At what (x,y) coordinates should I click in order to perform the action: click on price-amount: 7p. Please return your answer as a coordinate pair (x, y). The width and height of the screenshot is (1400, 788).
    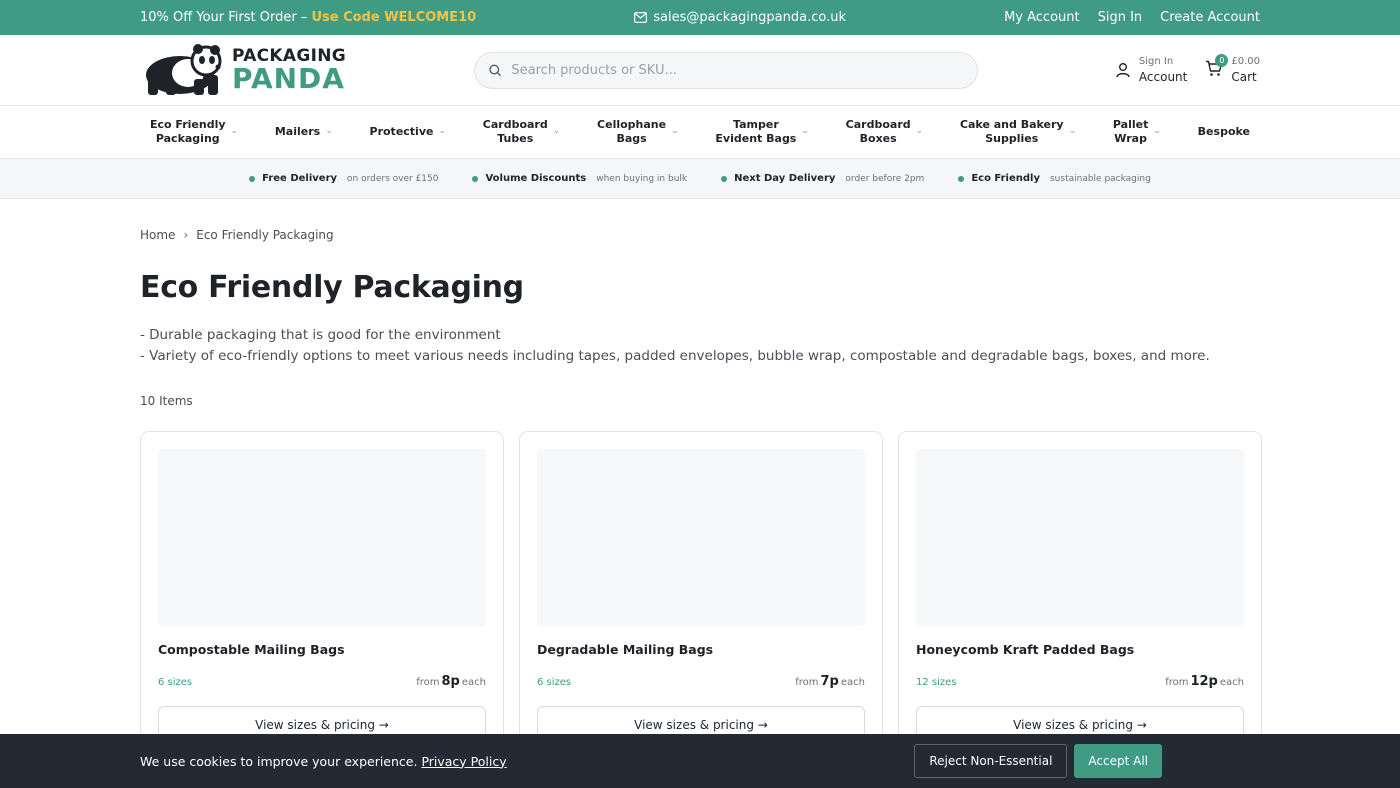
    Looking at the image, I should click on (829, 681).